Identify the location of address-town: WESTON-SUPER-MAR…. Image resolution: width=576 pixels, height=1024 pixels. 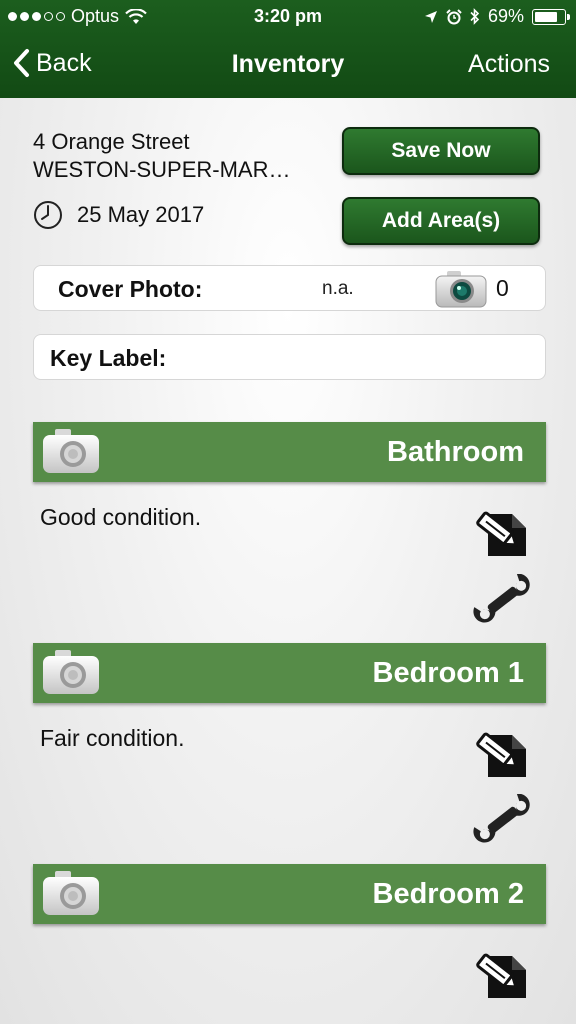
(162, 169).